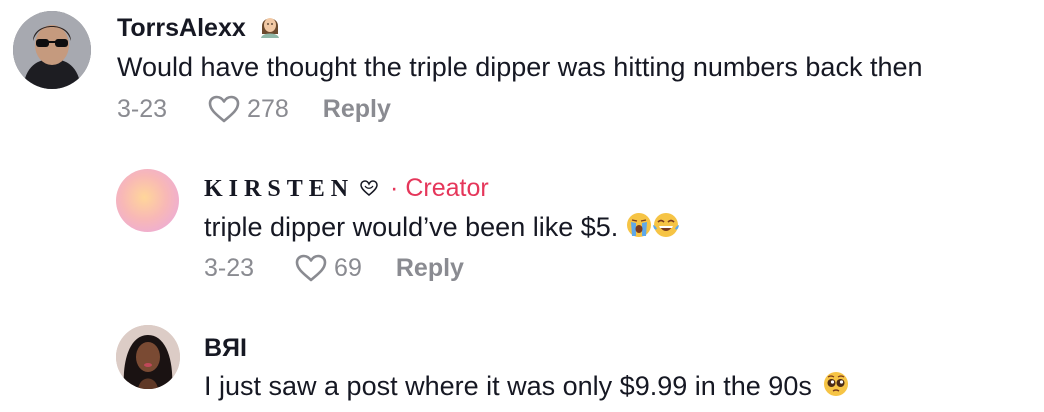 The image size is (1044, 412). I want to click on like-button: 278, so click(248, 109).